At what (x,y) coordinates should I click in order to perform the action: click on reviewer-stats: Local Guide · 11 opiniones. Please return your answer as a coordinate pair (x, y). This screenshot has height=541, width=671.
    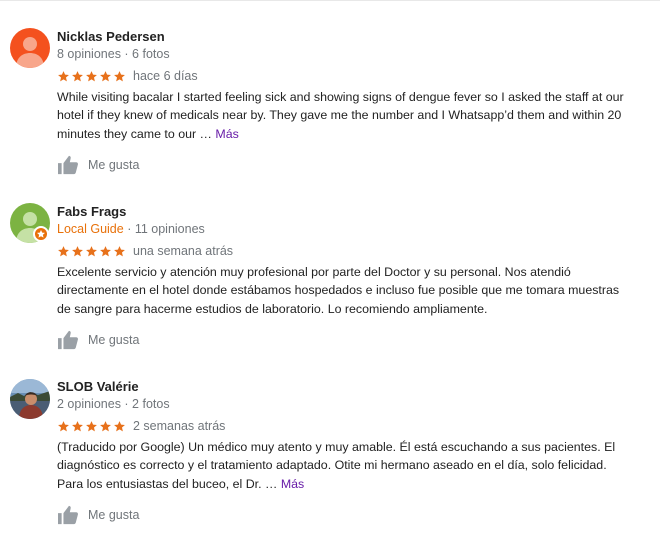
    Looking at the image, I should click on (131, 229).